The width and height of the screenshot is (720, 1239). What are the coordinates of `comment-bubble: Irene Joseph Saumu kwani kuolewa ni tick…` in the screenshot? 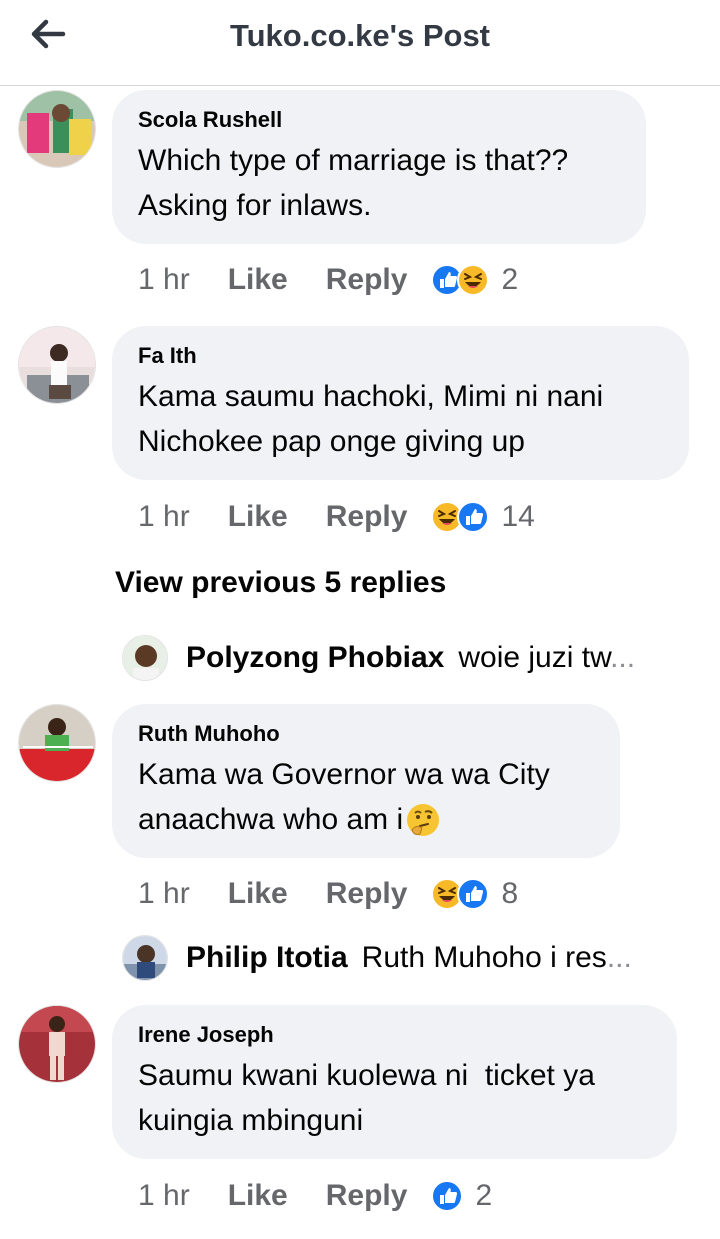 It's located at (394, 1082).